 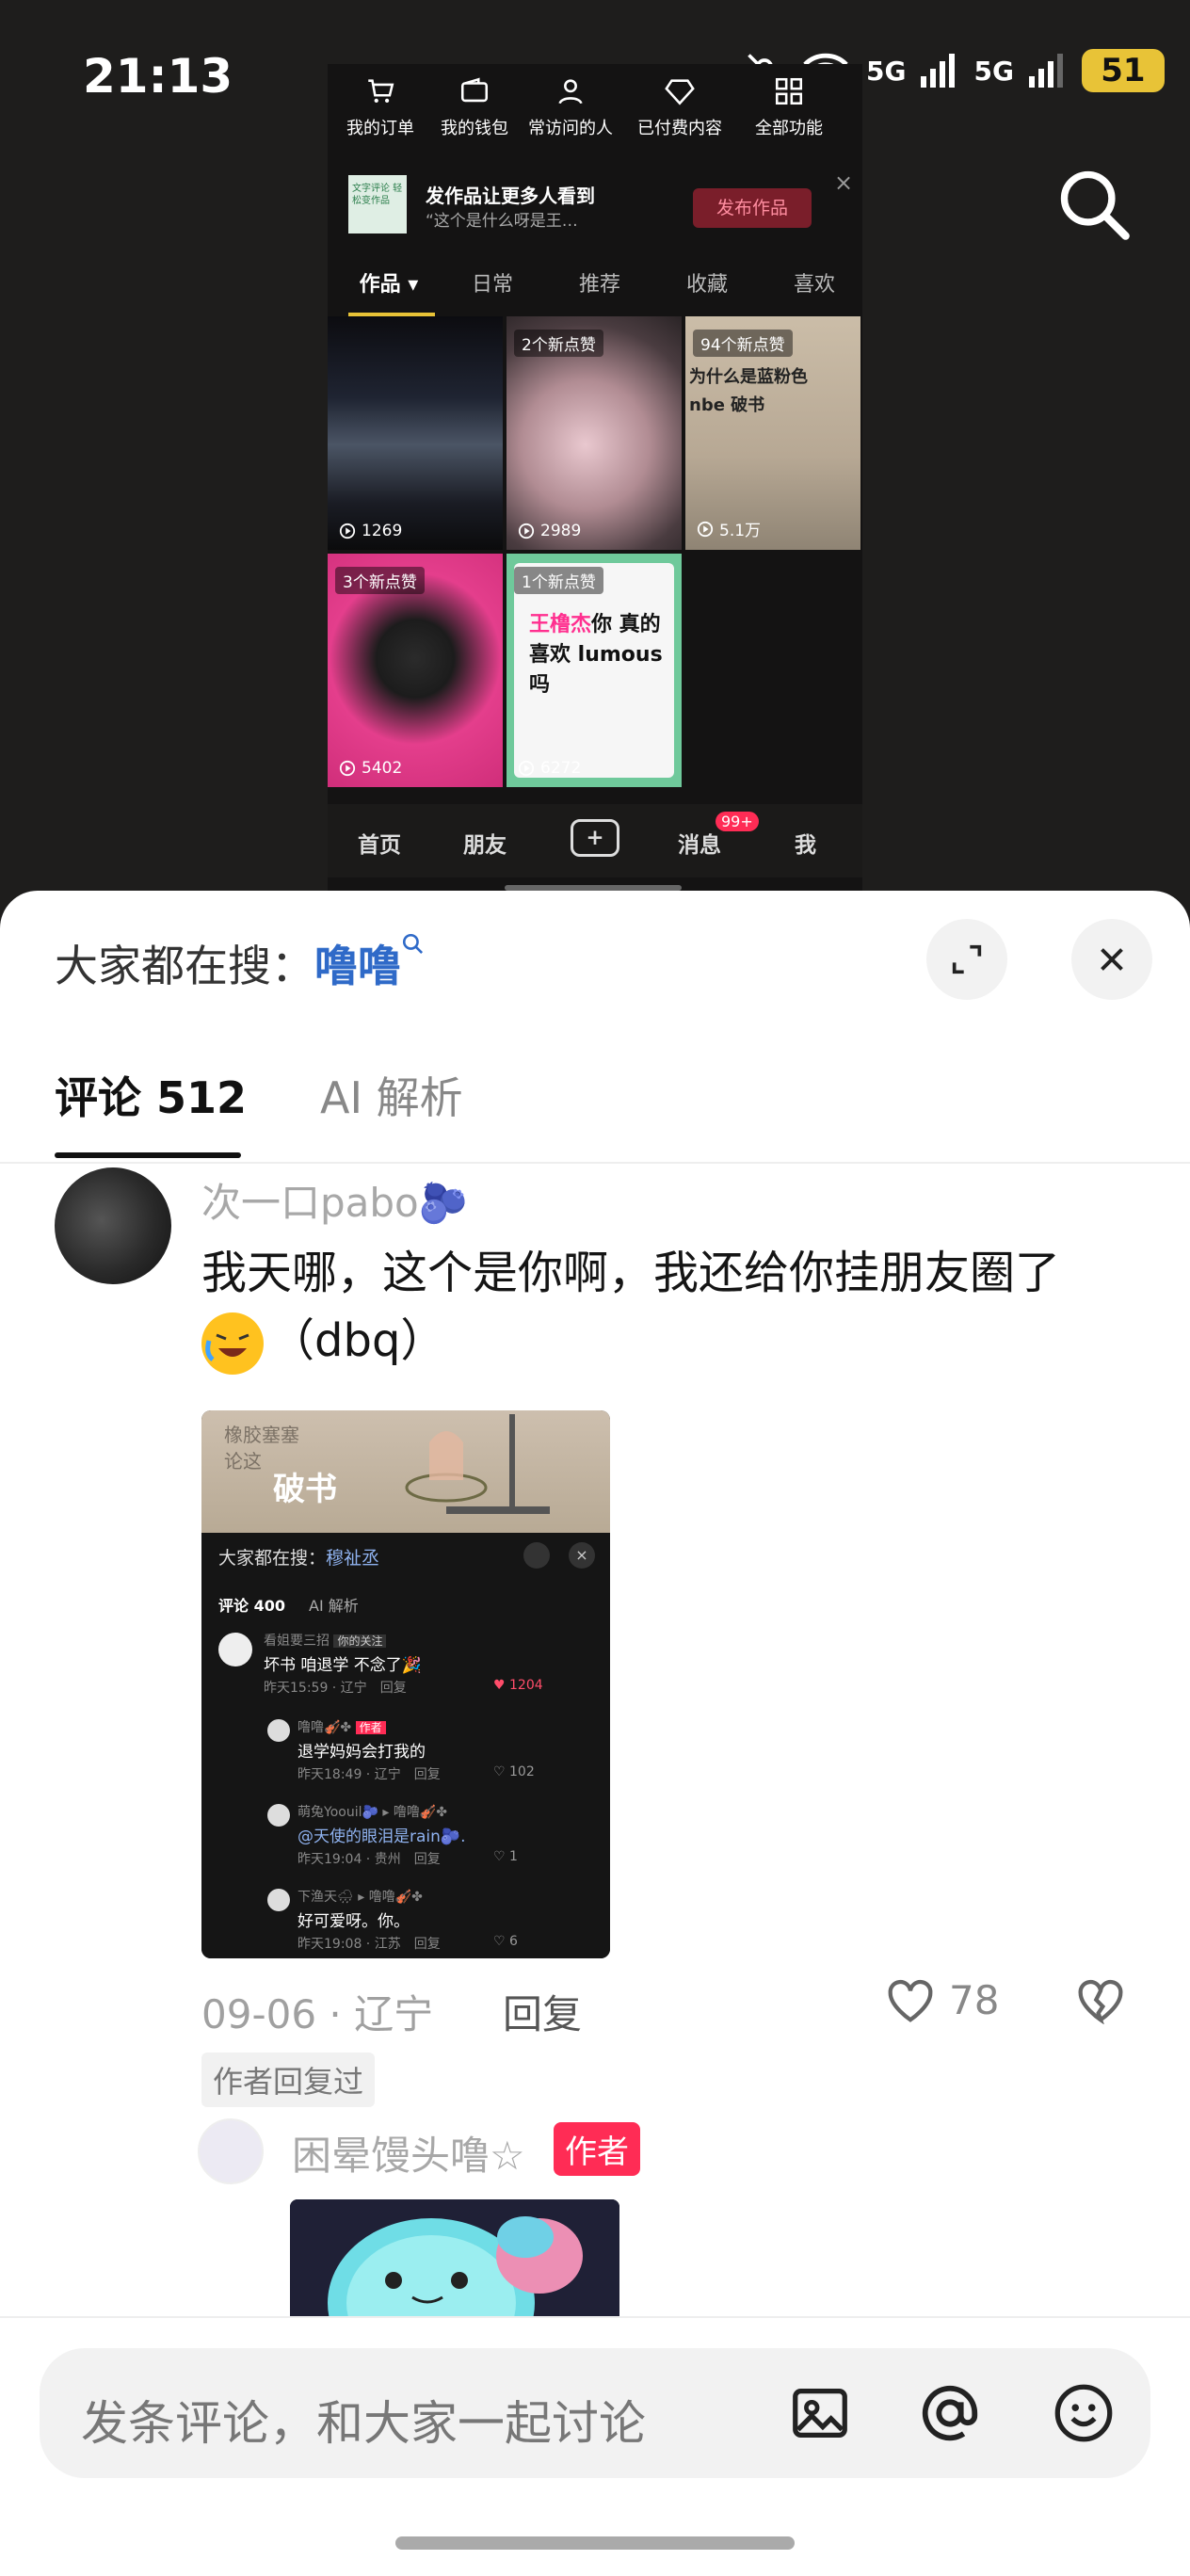 I want to click on lab-apparatus-icon, so click(x=477, y=1464).